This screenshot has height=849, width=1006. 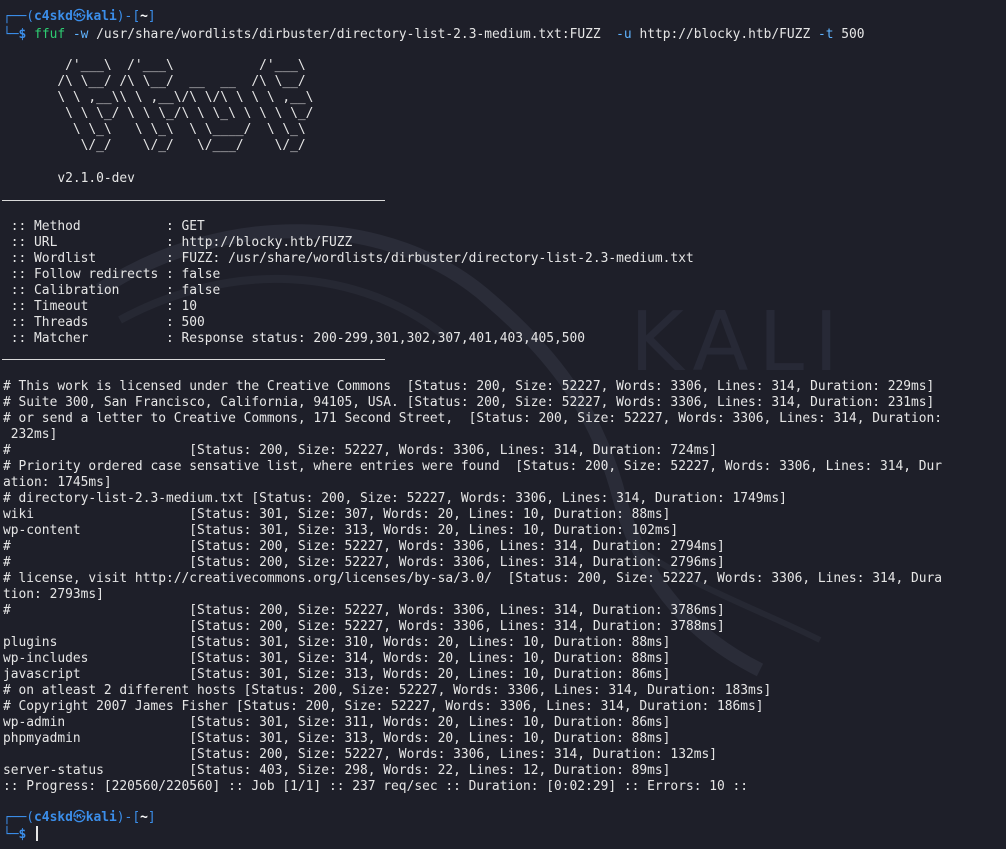 What do you see at coordinates (37, 833) in the screenshot?
I see `text-cursor` at bounding box center [37, 833].